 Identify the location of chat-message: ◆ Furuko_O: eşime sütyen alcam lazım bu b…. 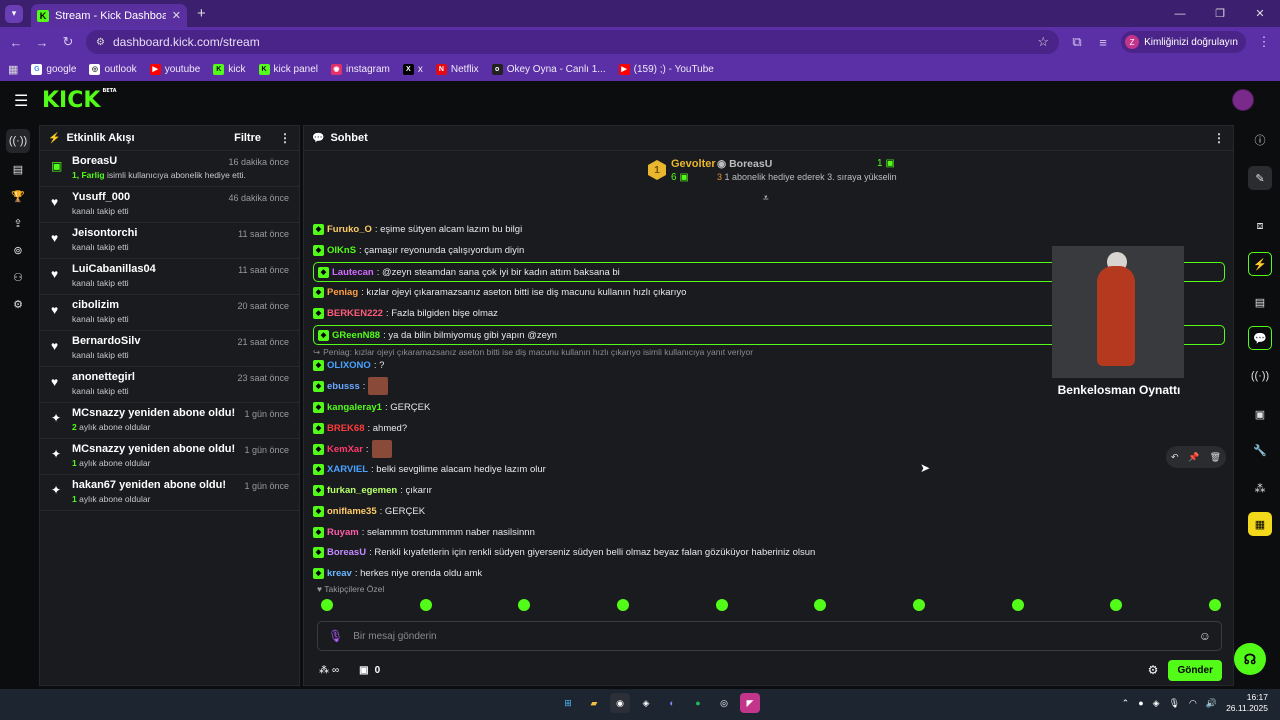
(417, 229).